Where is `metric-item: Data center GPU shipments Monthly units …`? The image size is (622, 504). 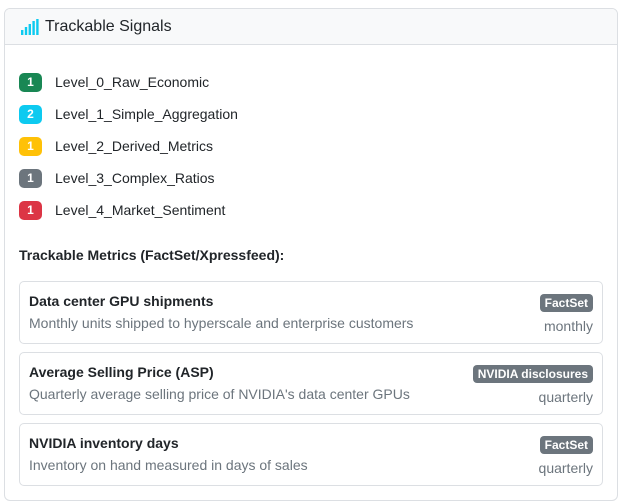
metric-item: Data center GPU shipments Monthly units … is located at coordinates (311, 312).